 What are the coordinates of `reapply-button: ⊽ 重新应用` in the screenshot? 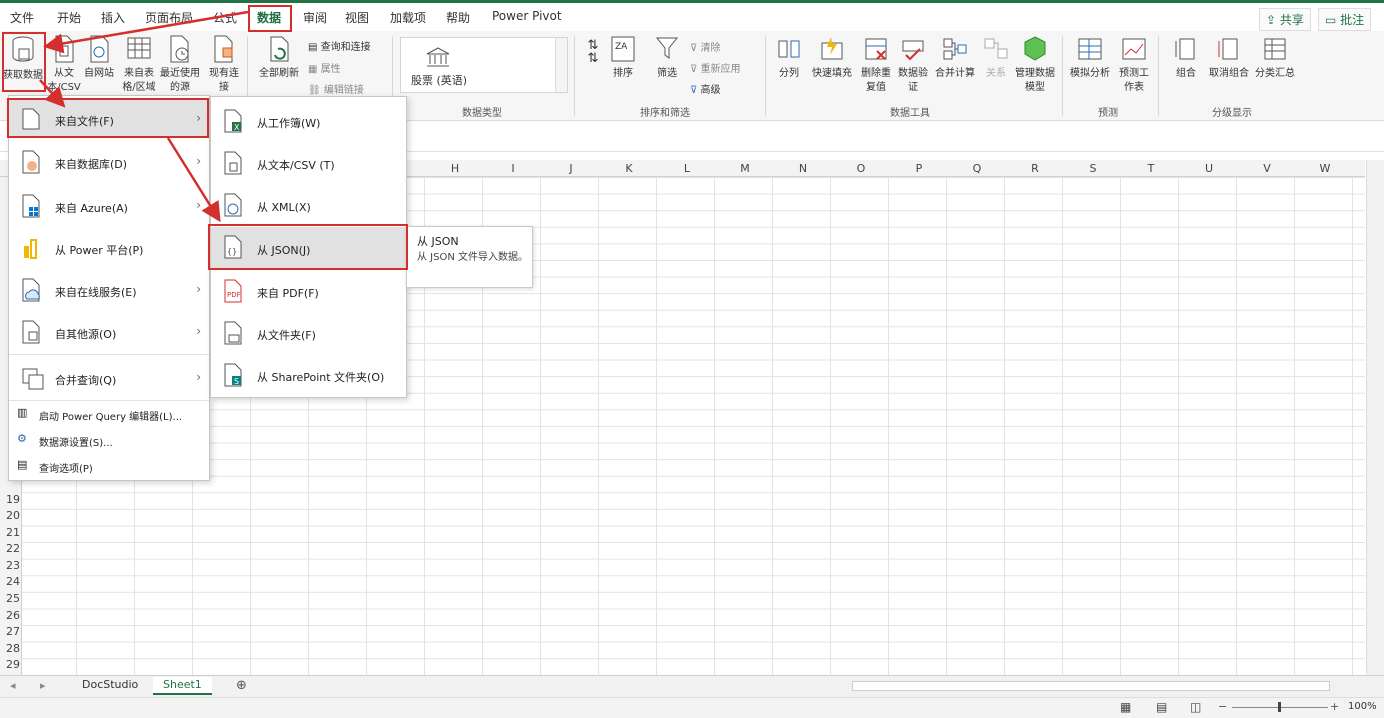 It's located at (715, 67).